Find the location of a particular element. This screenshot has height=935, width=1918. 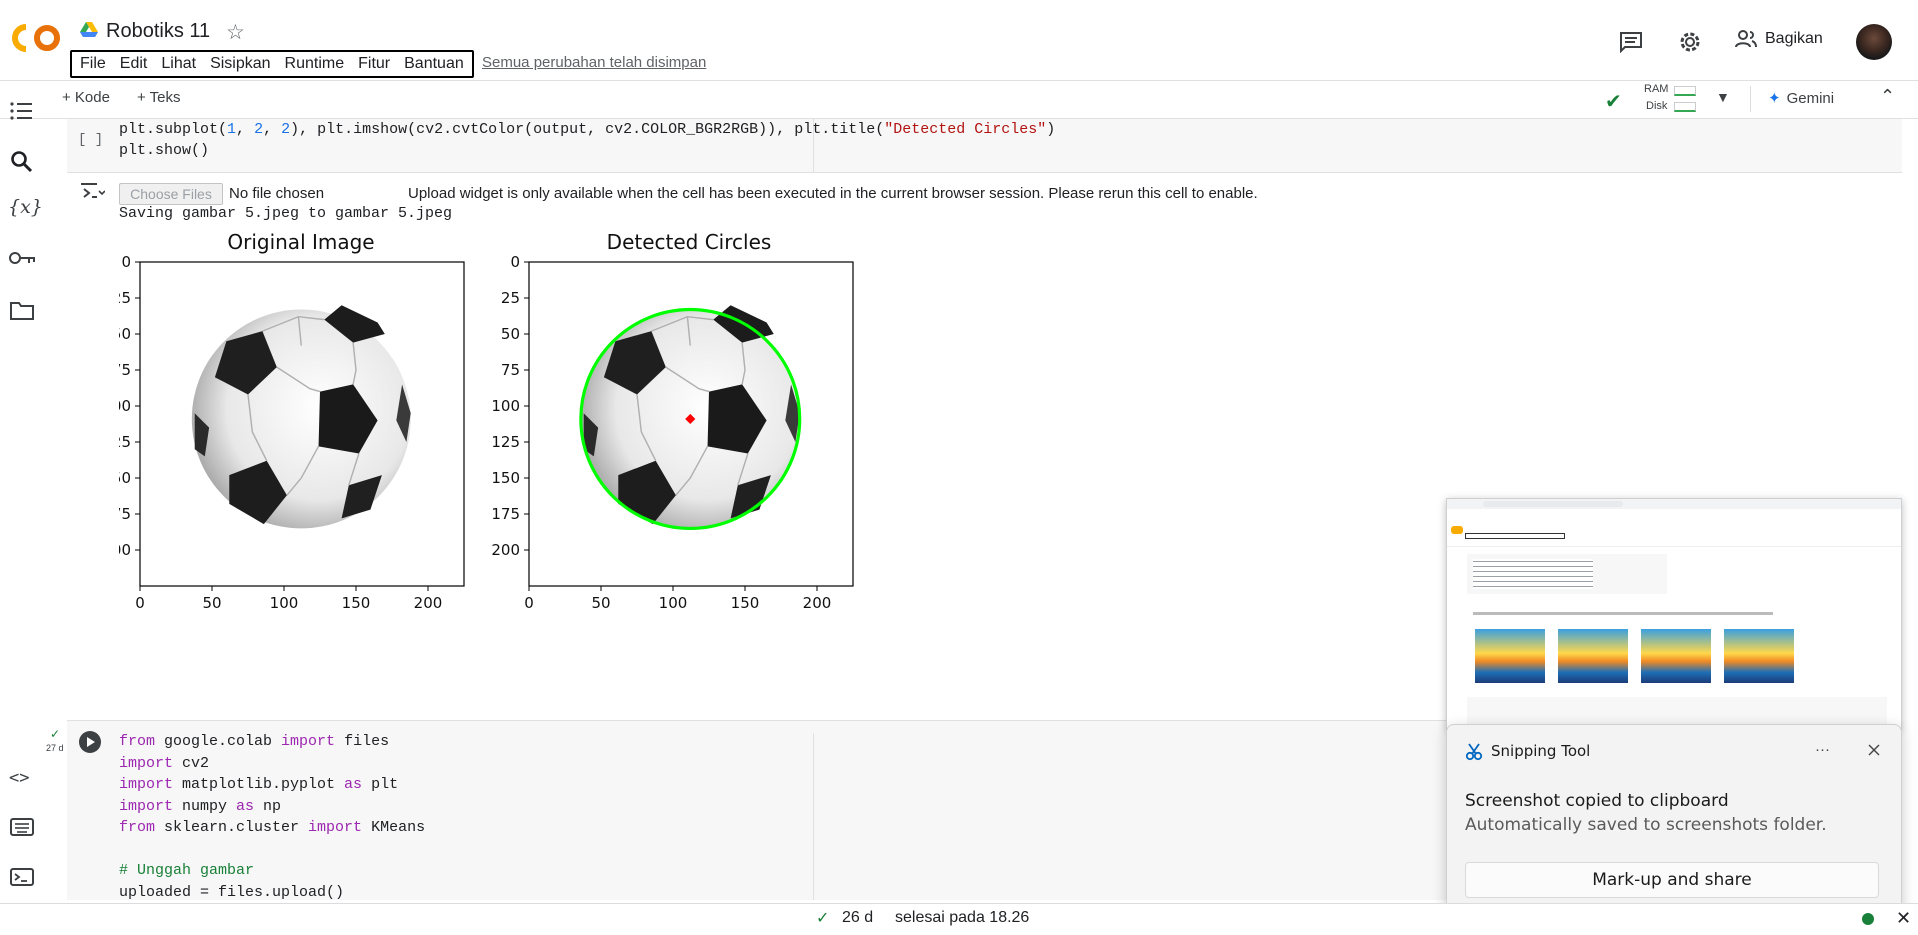

thumb-output-line is located at coordinates (1623, 613).